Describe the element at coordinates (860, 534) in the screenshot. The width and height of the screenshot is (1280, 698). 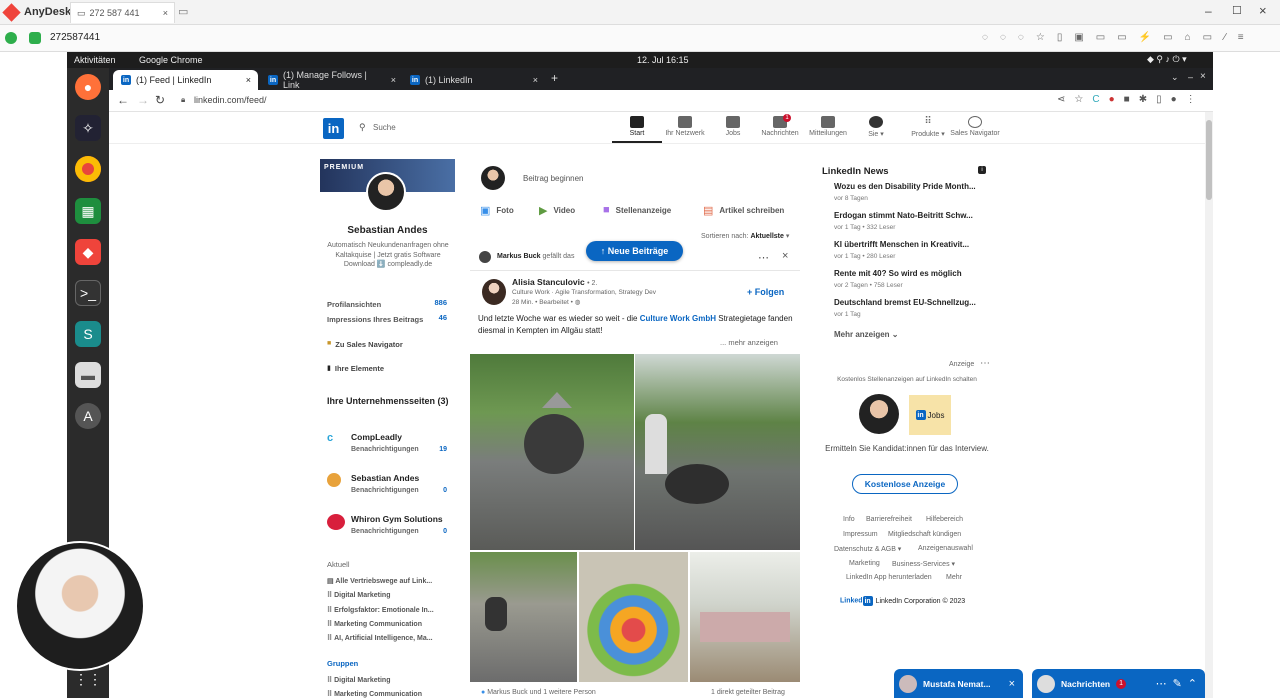
I see `footer-link: Impressum` at that location.